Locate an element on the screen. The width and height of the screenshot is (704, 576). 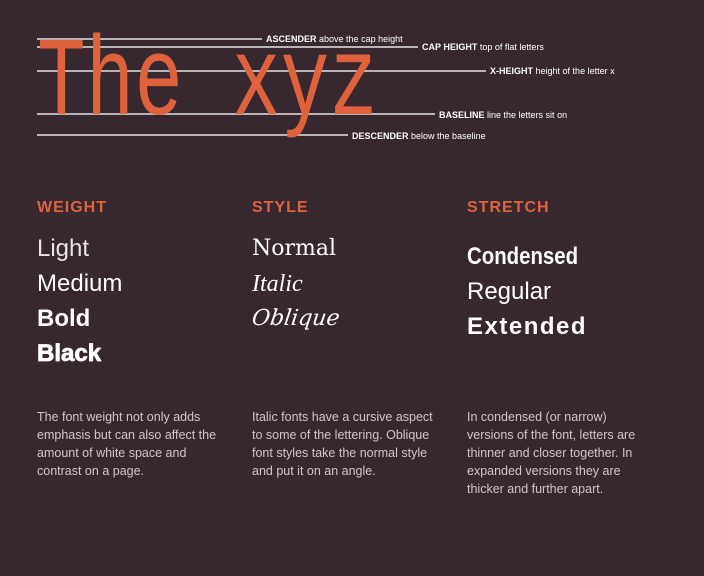
style-heading: STYLE is located at coordinates (280, 207).